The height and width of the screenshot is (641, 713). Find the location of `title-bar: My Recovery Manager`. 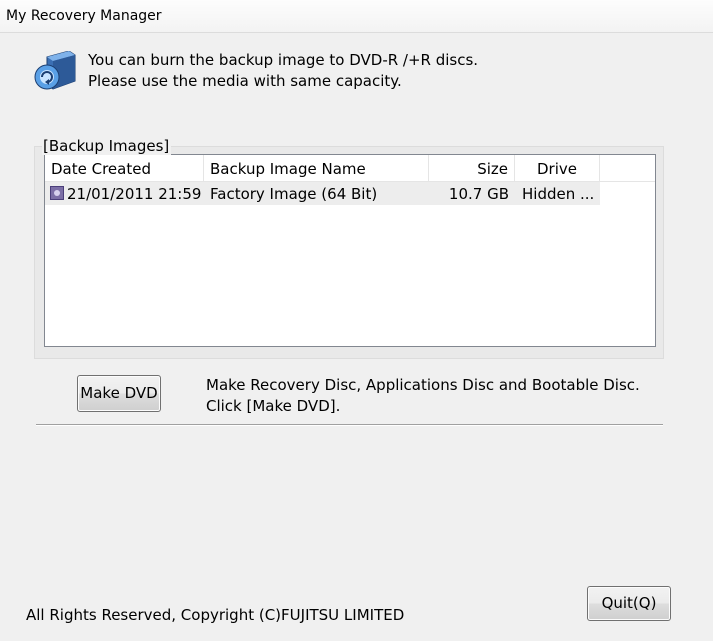

title-bar: My Recovery Manager is located at coordinates (356, 16).